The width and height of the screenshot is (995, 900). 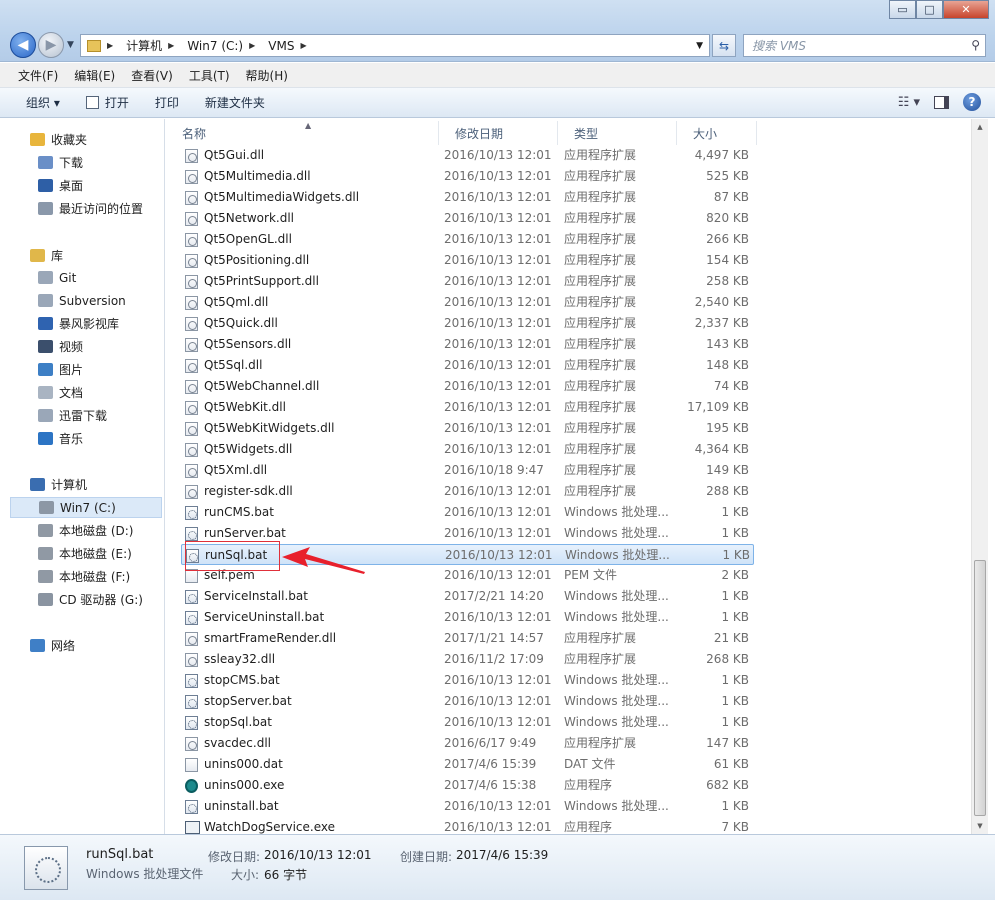 I want to click on sidebar-item: 桌面, so click(x=103, y=185).